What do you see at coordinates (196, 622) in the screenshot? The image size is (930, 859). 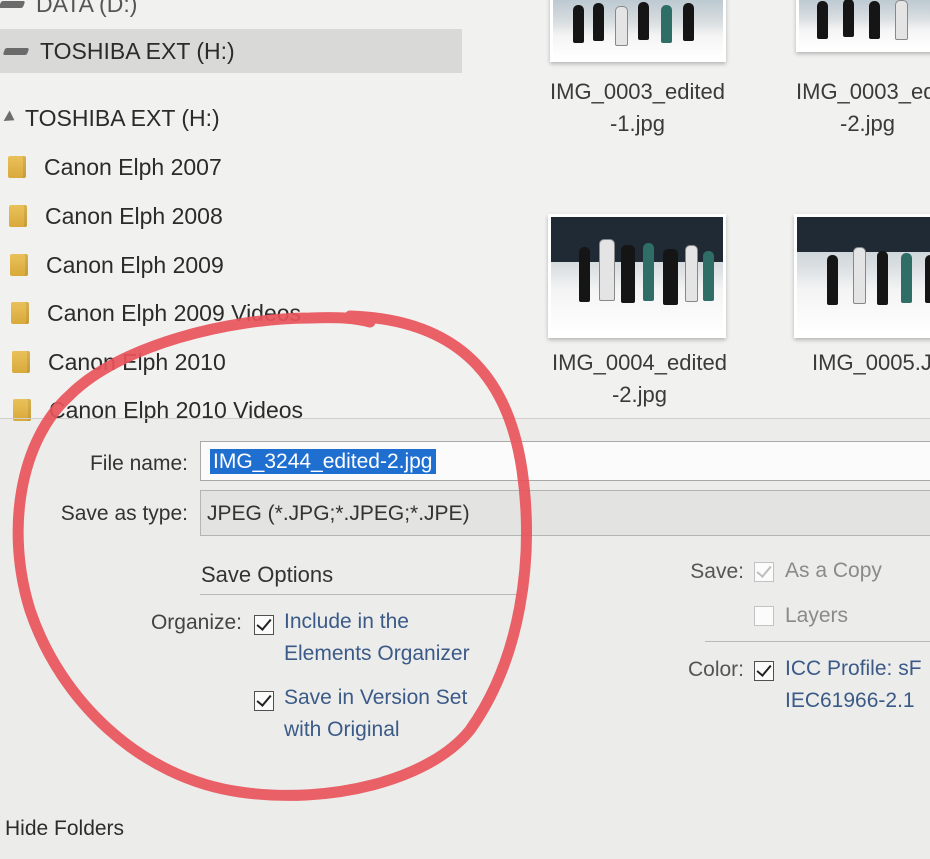 I see `organize-label: Organize:` at bounding box center [196, 622].